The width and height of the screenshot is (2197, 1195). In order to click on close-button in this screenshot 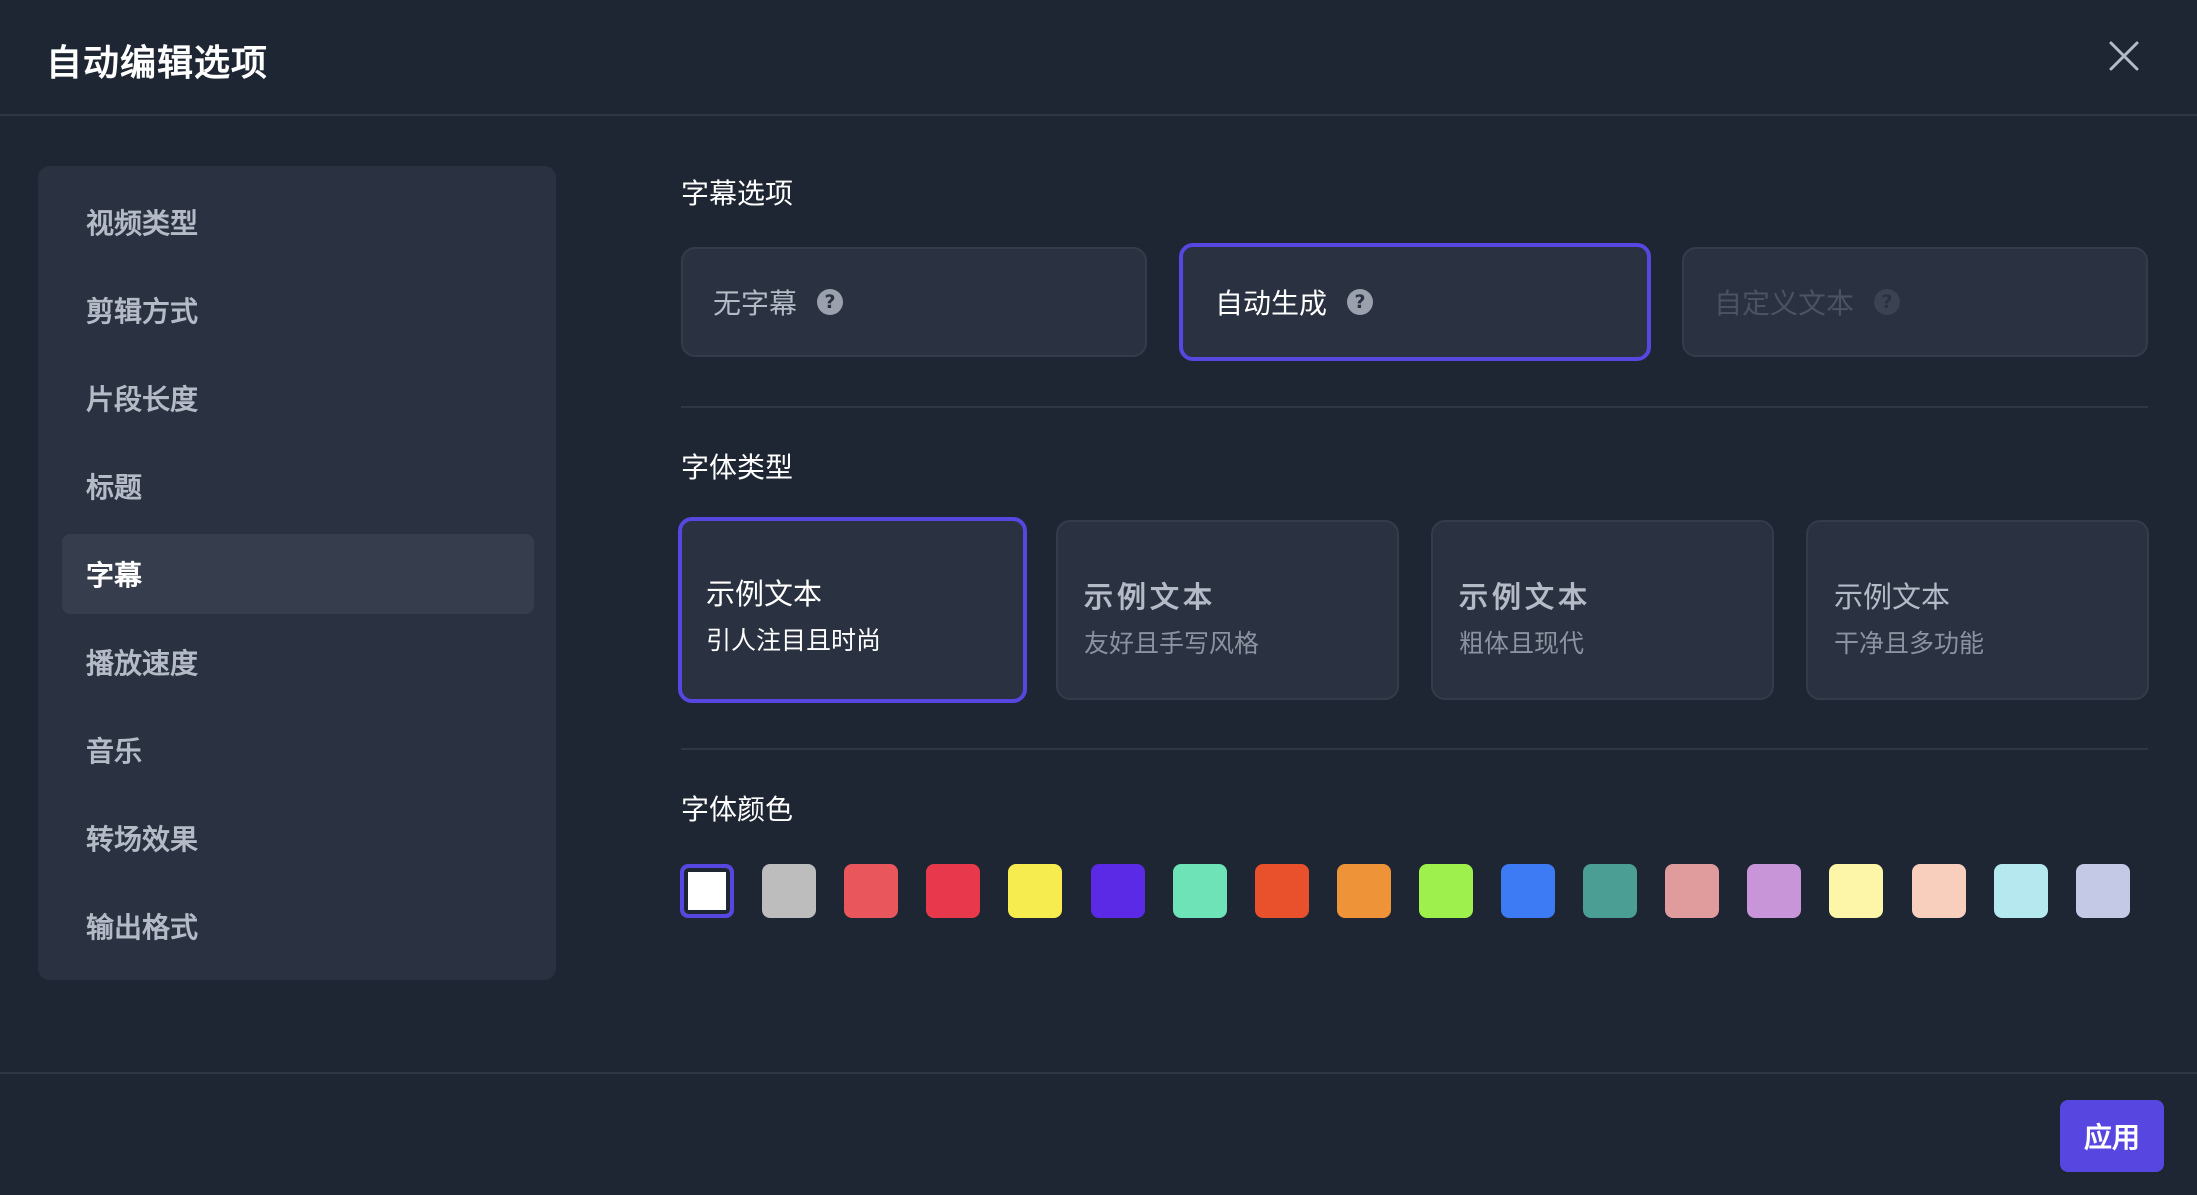, I will do `click(2124, 56)`.